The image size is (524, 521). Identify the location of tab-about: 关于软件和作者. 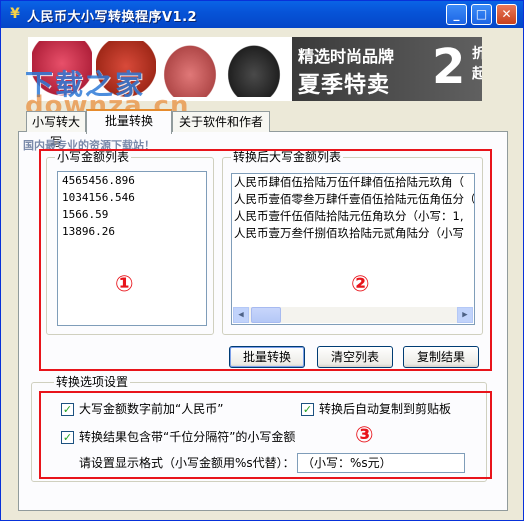
(221, 121).